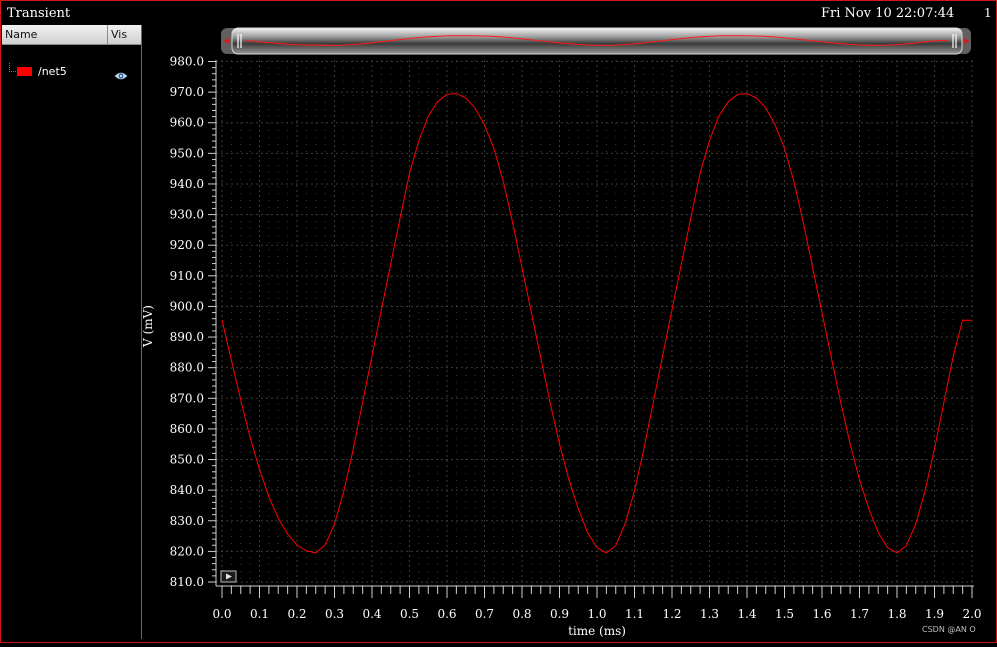  Describe the element at coordinates (187, 337) in the screenshot. I see `y-tick-label: 890.0` at that location.